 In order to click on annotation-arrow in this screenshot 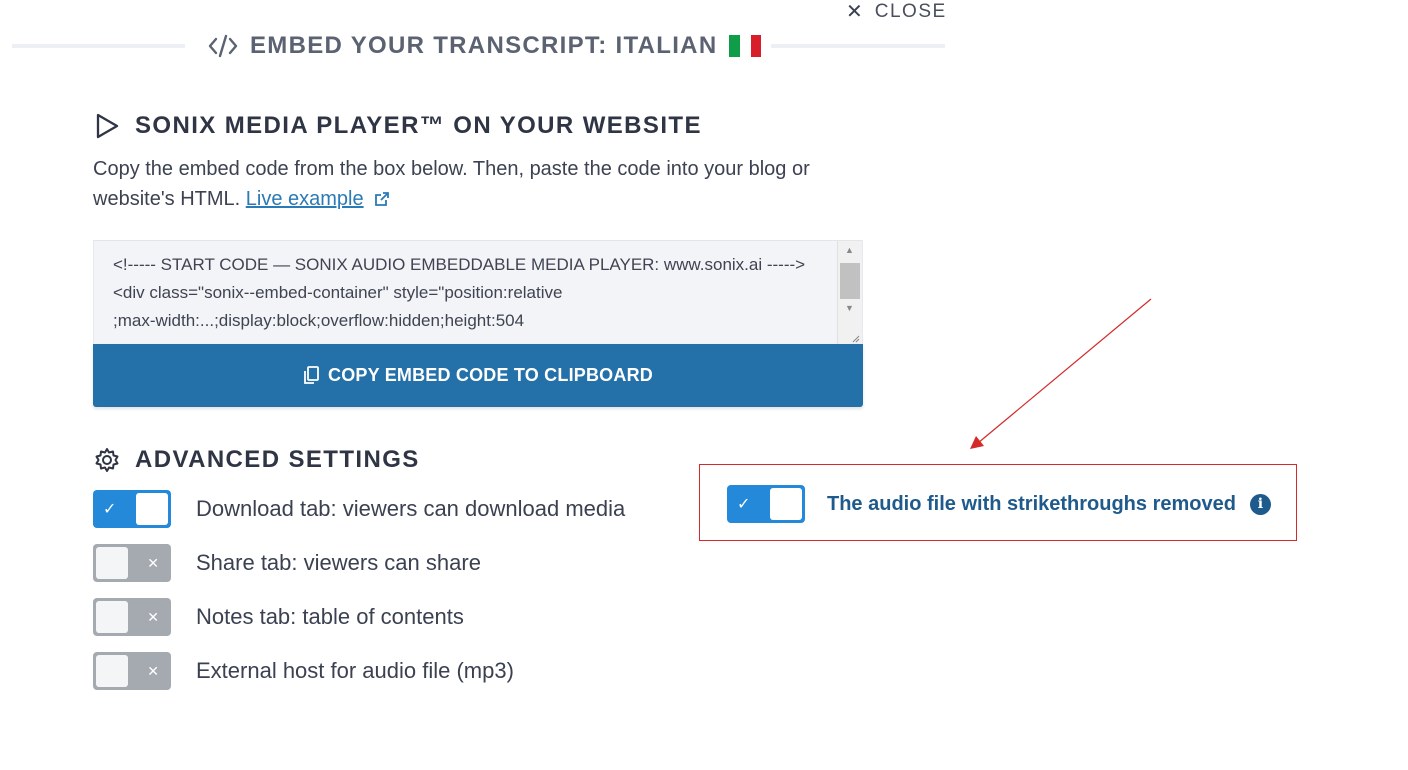, I will do `click(1061, 373)`.